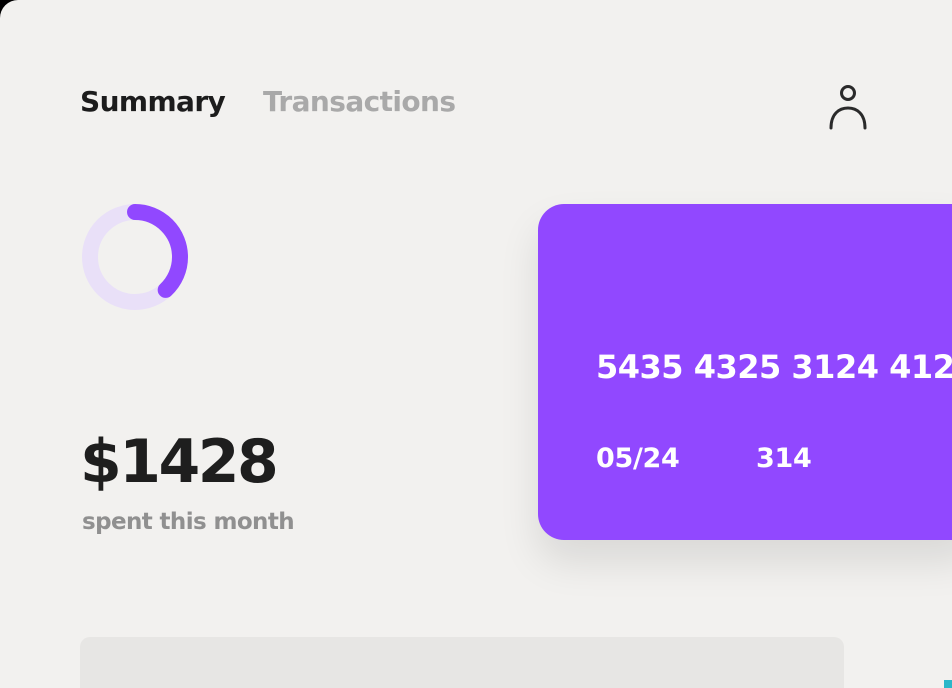  I want to click on spent-caption: spent this month, so click(188, 522).